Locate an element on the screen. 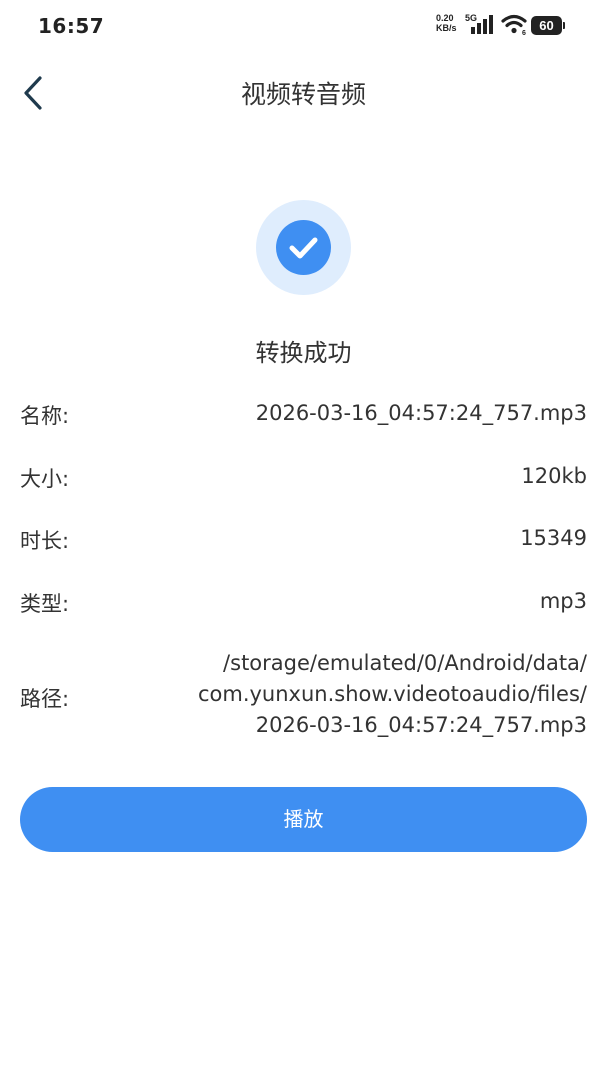 The width and height of the screenshot is (607, 1080). success-message: 转换成功 is located at coordinates (303, 353).